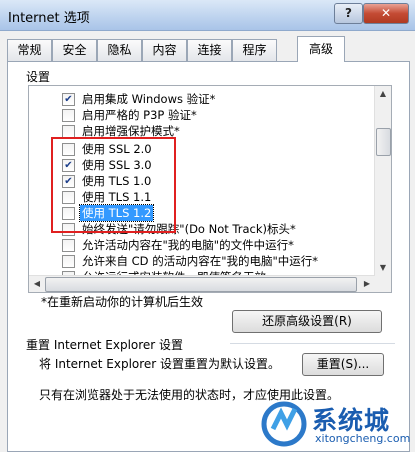  Describe the element at coordinates (312, 343) in the screenshot. I see `group-divider` at that location.